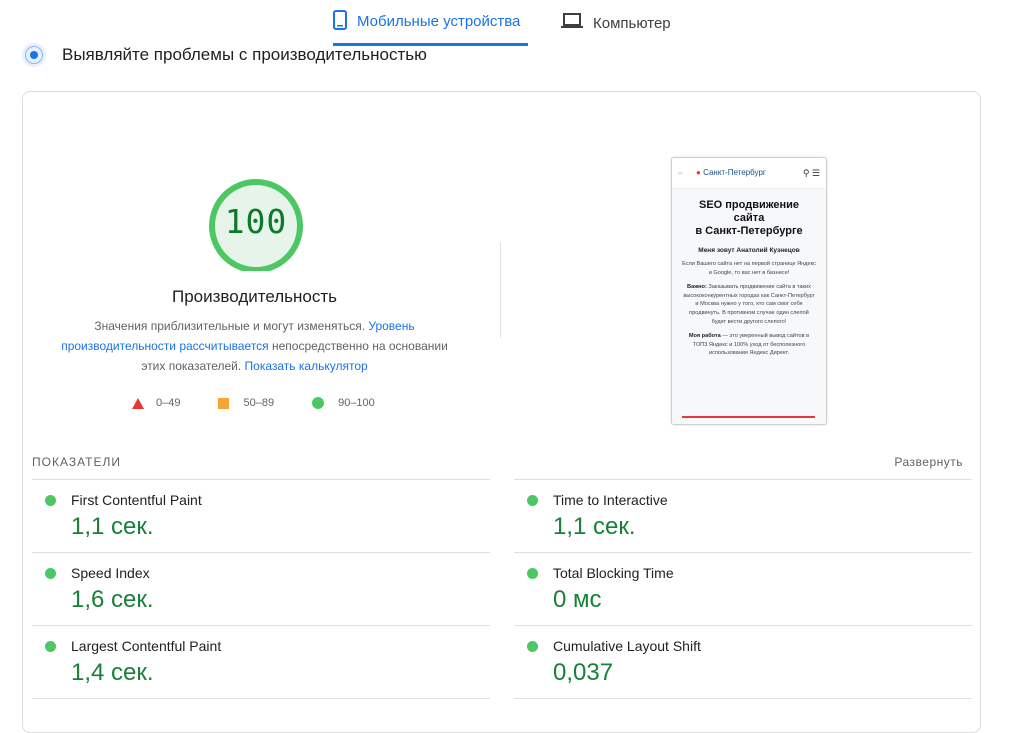  Describe the element at coordinates (497, 462) in the screenshot. I see `metrics-header: ПОКАЗАТЕЛИ Развернуть` at that location.